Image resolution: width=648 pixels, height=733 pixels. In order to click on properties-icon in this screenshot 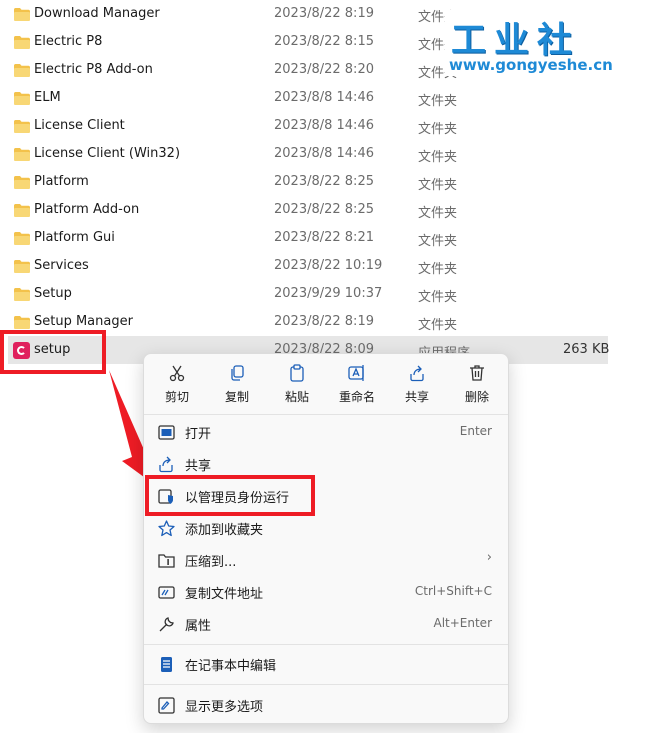, I will do `click(166, 624)`.